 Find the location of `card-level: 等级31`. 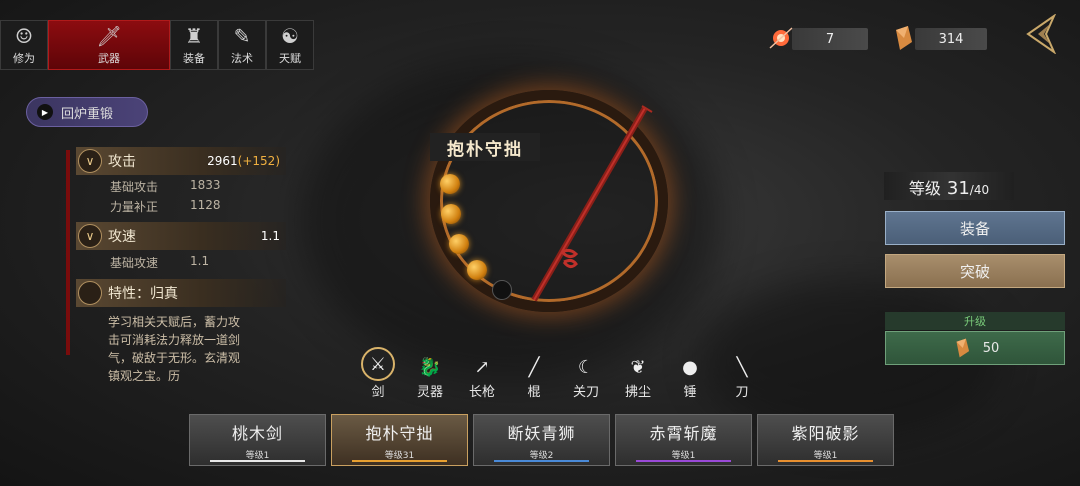

card-level: 等级31 is located at coordinates (399, 455).